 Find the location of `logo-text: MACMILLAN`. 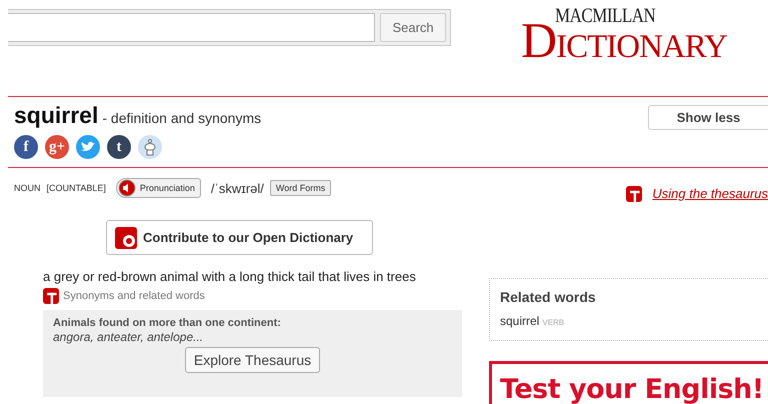

logo-text: MACMILLAN is located at coordinates (605, 15).